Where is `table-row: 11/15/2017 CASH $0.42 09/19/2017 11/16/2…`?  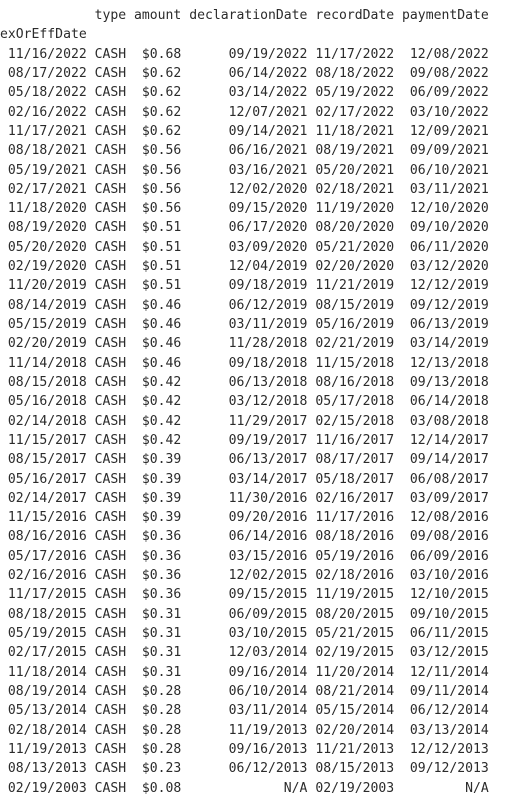 table-row: 11/15/2017 CASH $0.42 09/19/2017 11/16/2… is located at coordinates (244, 440).